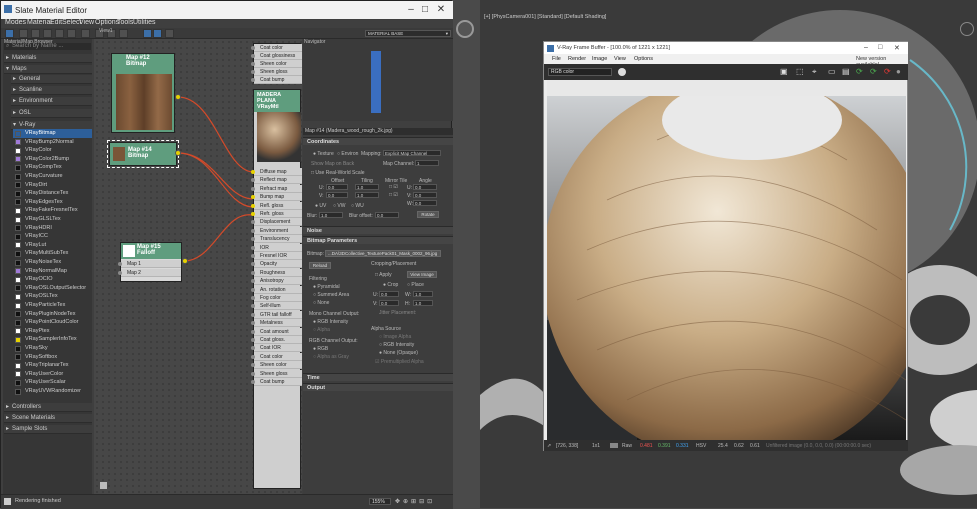 The width and height of the screenshot is (977, 509). Describe the element at coordinates (52, 228) in the screenshot. I see `vray-map-item: VRayHDRI` at that location.